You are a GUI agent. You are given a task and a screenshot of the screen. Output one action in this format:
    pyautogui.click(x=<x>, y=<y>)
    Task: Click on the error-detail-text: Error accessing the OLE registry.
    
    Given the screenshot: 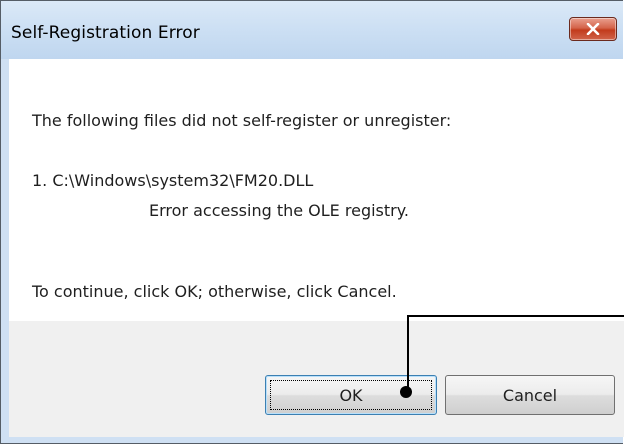 What is the action you would take?
    pyautogui.click(x=279, y=210)
    